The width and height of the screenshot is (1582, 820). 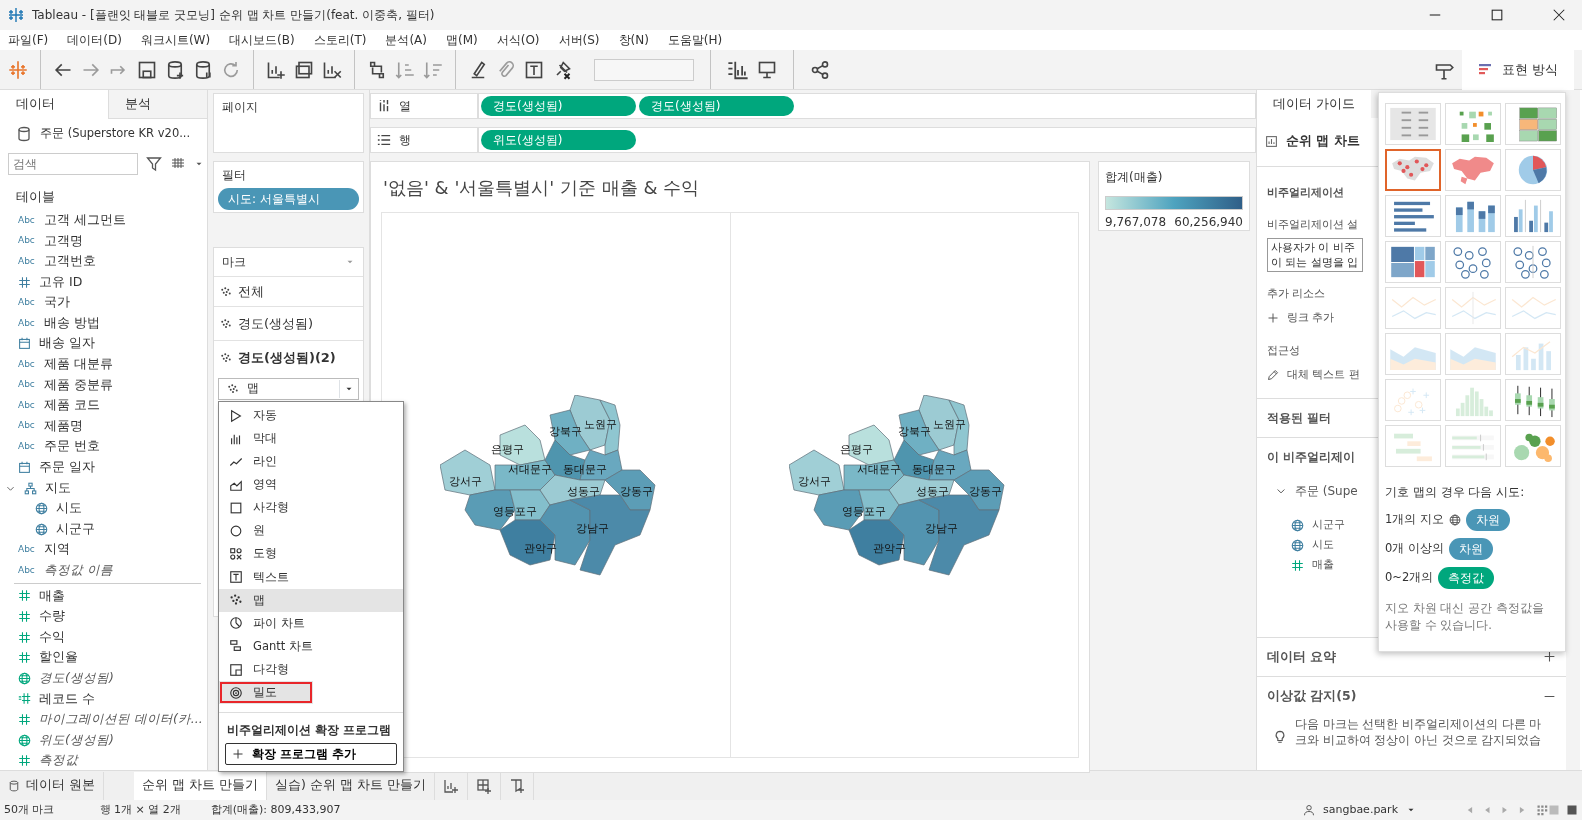 What do you see at coordinates (52, 596) in the screenshot?
I see `field-name: 매출` at bounding box center [52, 596].